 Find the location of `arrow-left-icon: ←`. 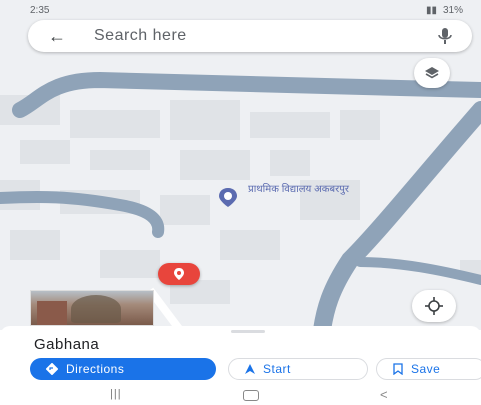

arrow-left-icon: ← is located at coordinates (57, 36).